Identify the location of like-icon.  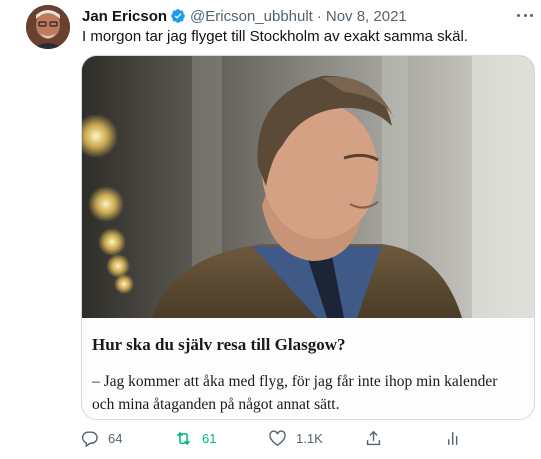
(277, 437).